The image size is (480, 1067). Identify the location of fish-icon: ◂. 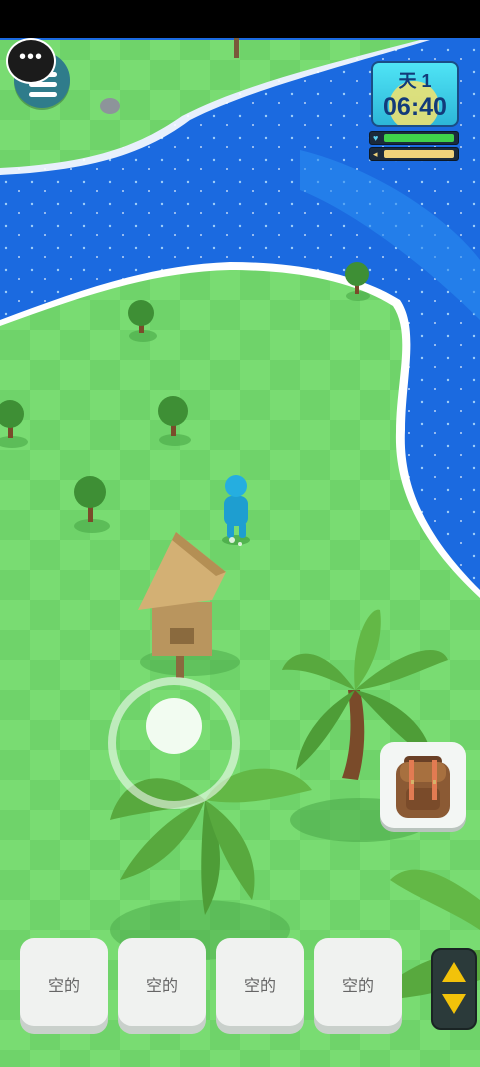
(375, 154).